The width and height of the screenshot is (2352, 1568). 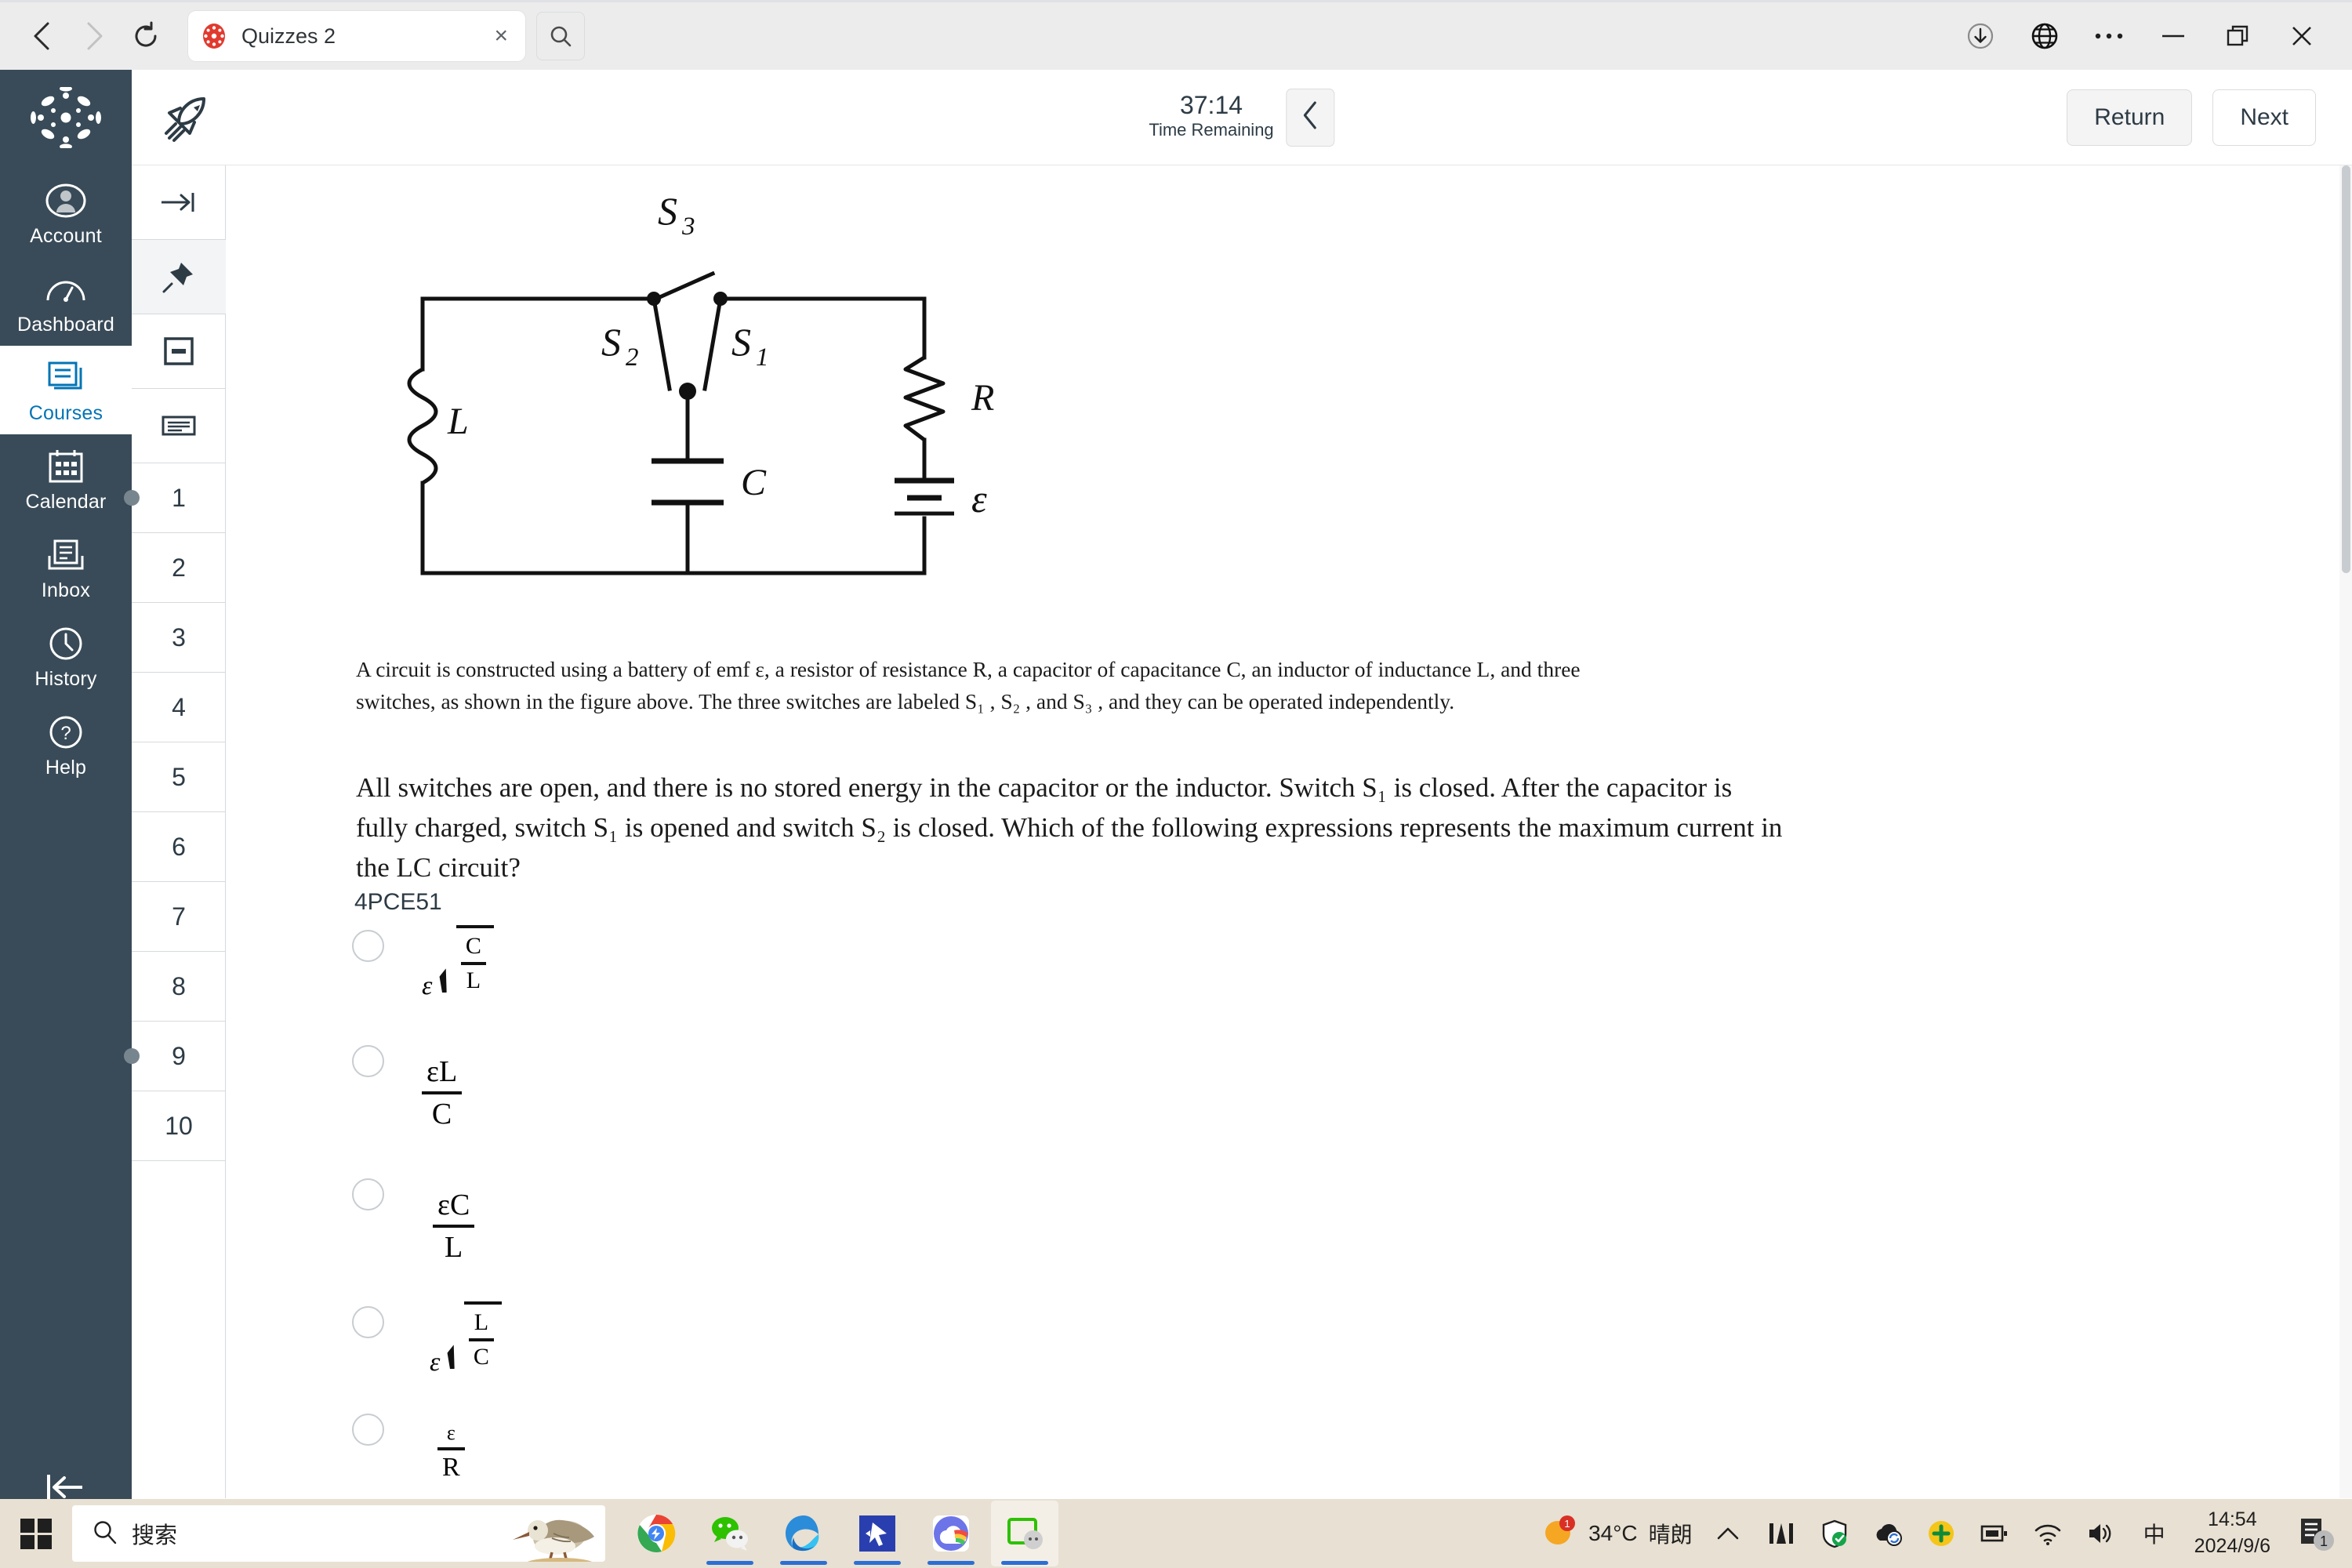 I want to click on timer-toggle-button, so click(x=1310, y=117).